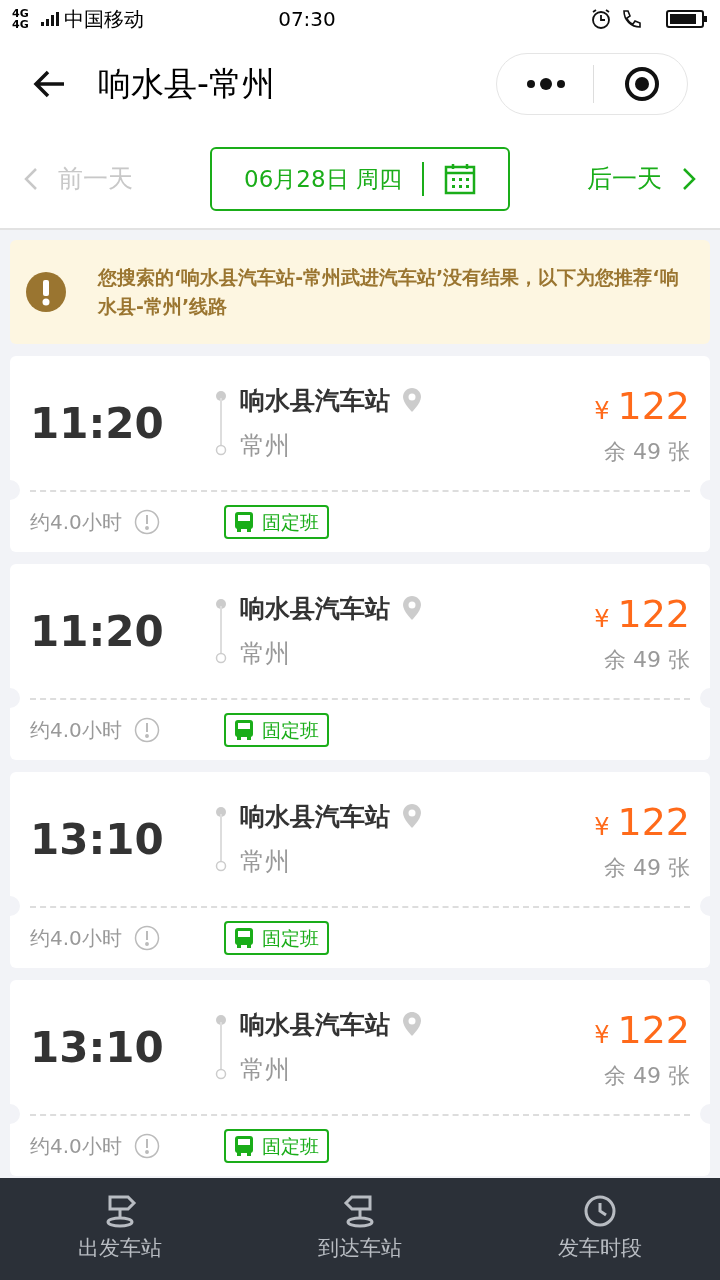 This screenshot has height=1280, width=720. What do you see at coordinates (50, 19) in the screenshot?
I see `signal-icon` at bounding box center [50, 19].